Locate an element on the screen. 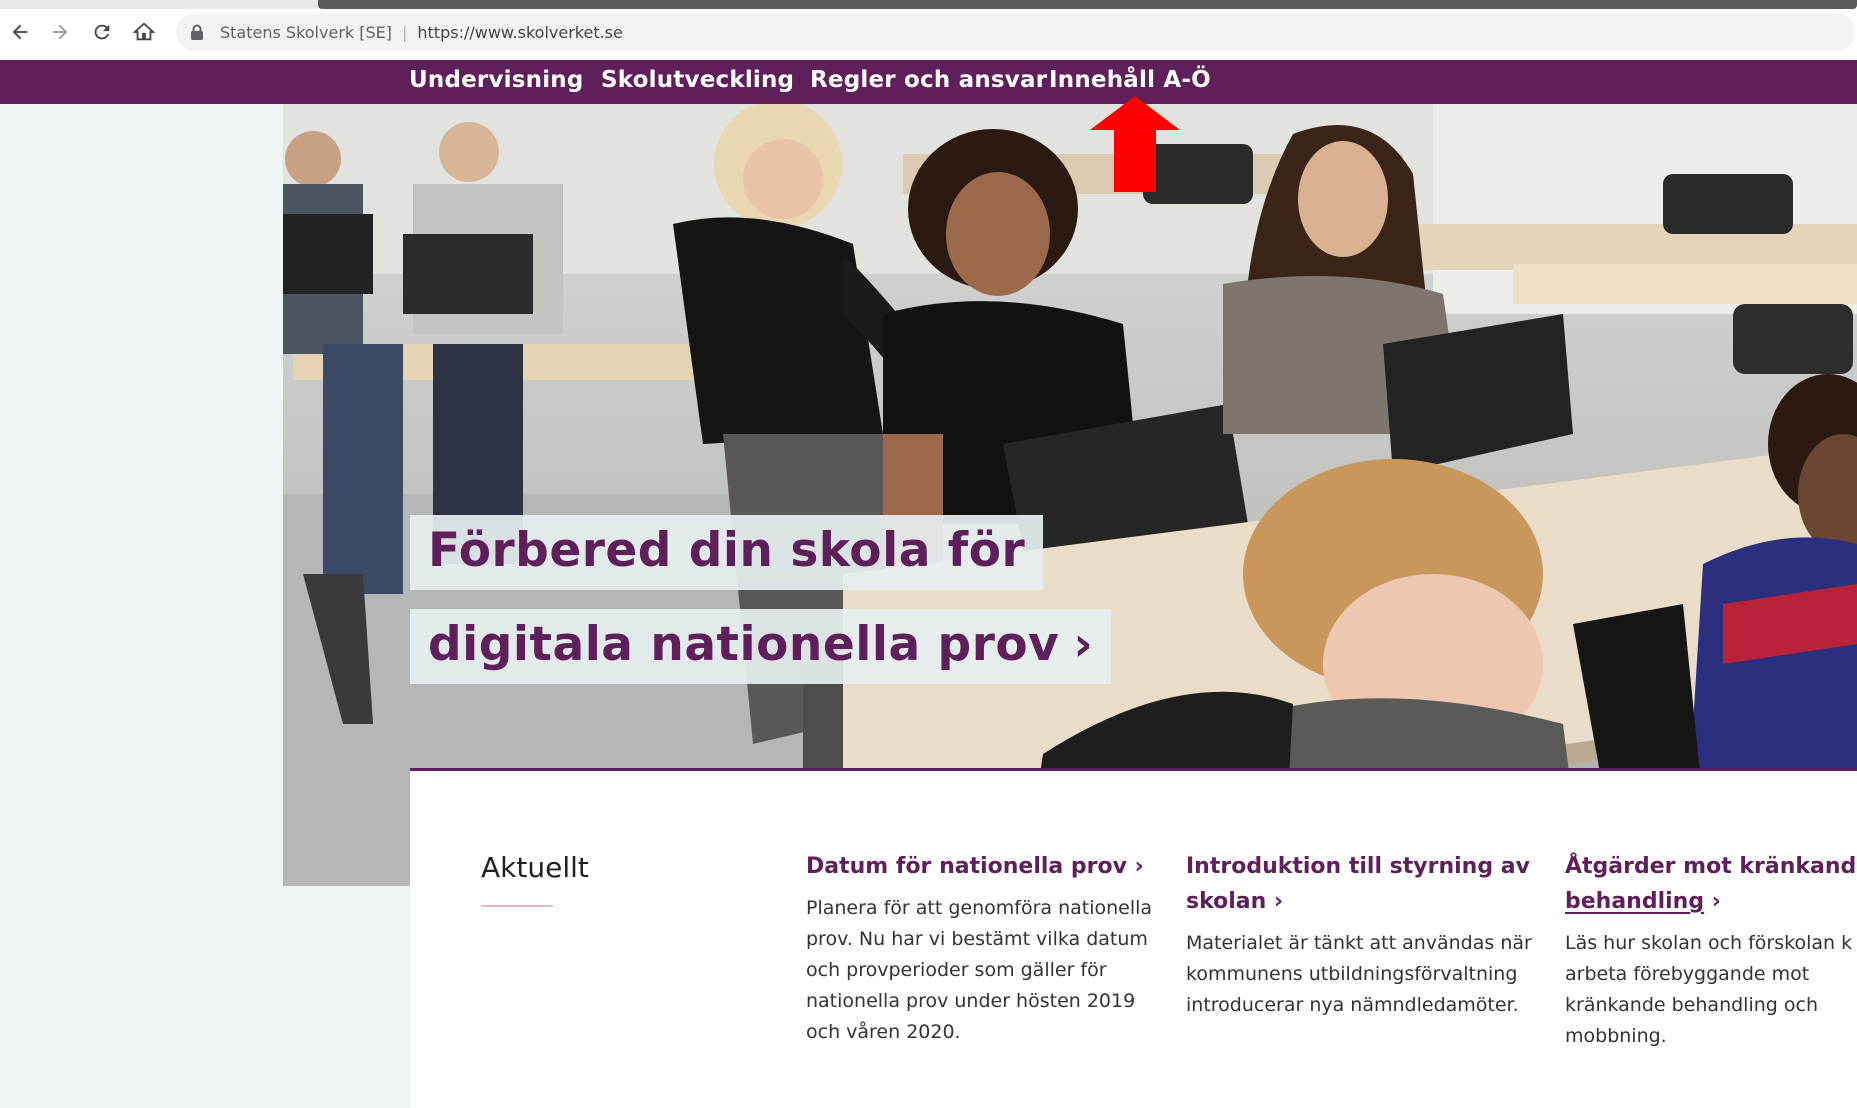 The image size is (1857, 1108). nav-item-regler-och-ansvar: Regler och ansvar is located at coordinates (928, 82).